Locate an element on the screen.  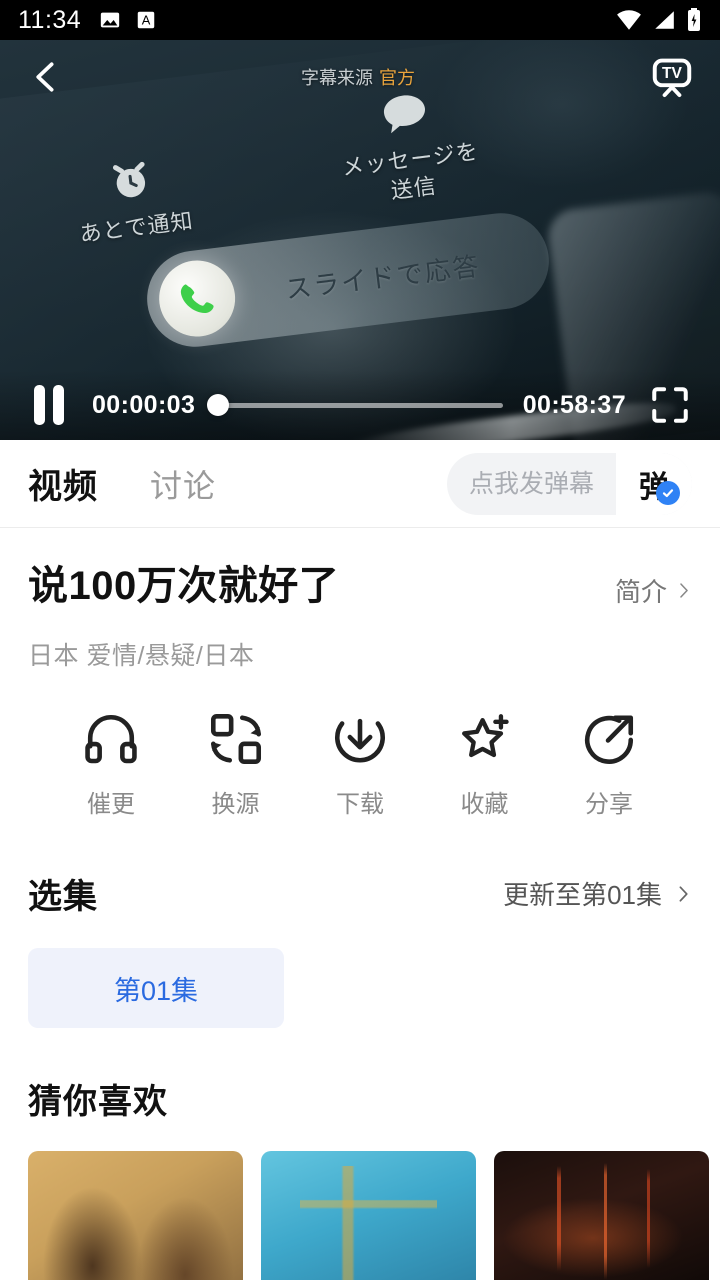
fullscreen-icon is located at coordinates (670, 405).